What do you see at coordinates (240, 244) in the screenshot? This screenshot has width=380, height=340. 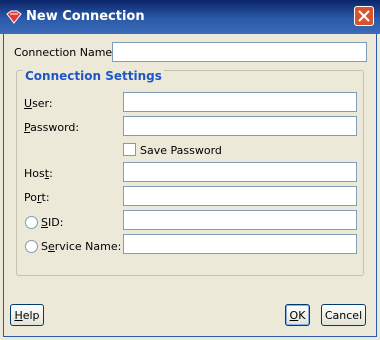 I see `service-name-input` at bounding box center [240, 244].